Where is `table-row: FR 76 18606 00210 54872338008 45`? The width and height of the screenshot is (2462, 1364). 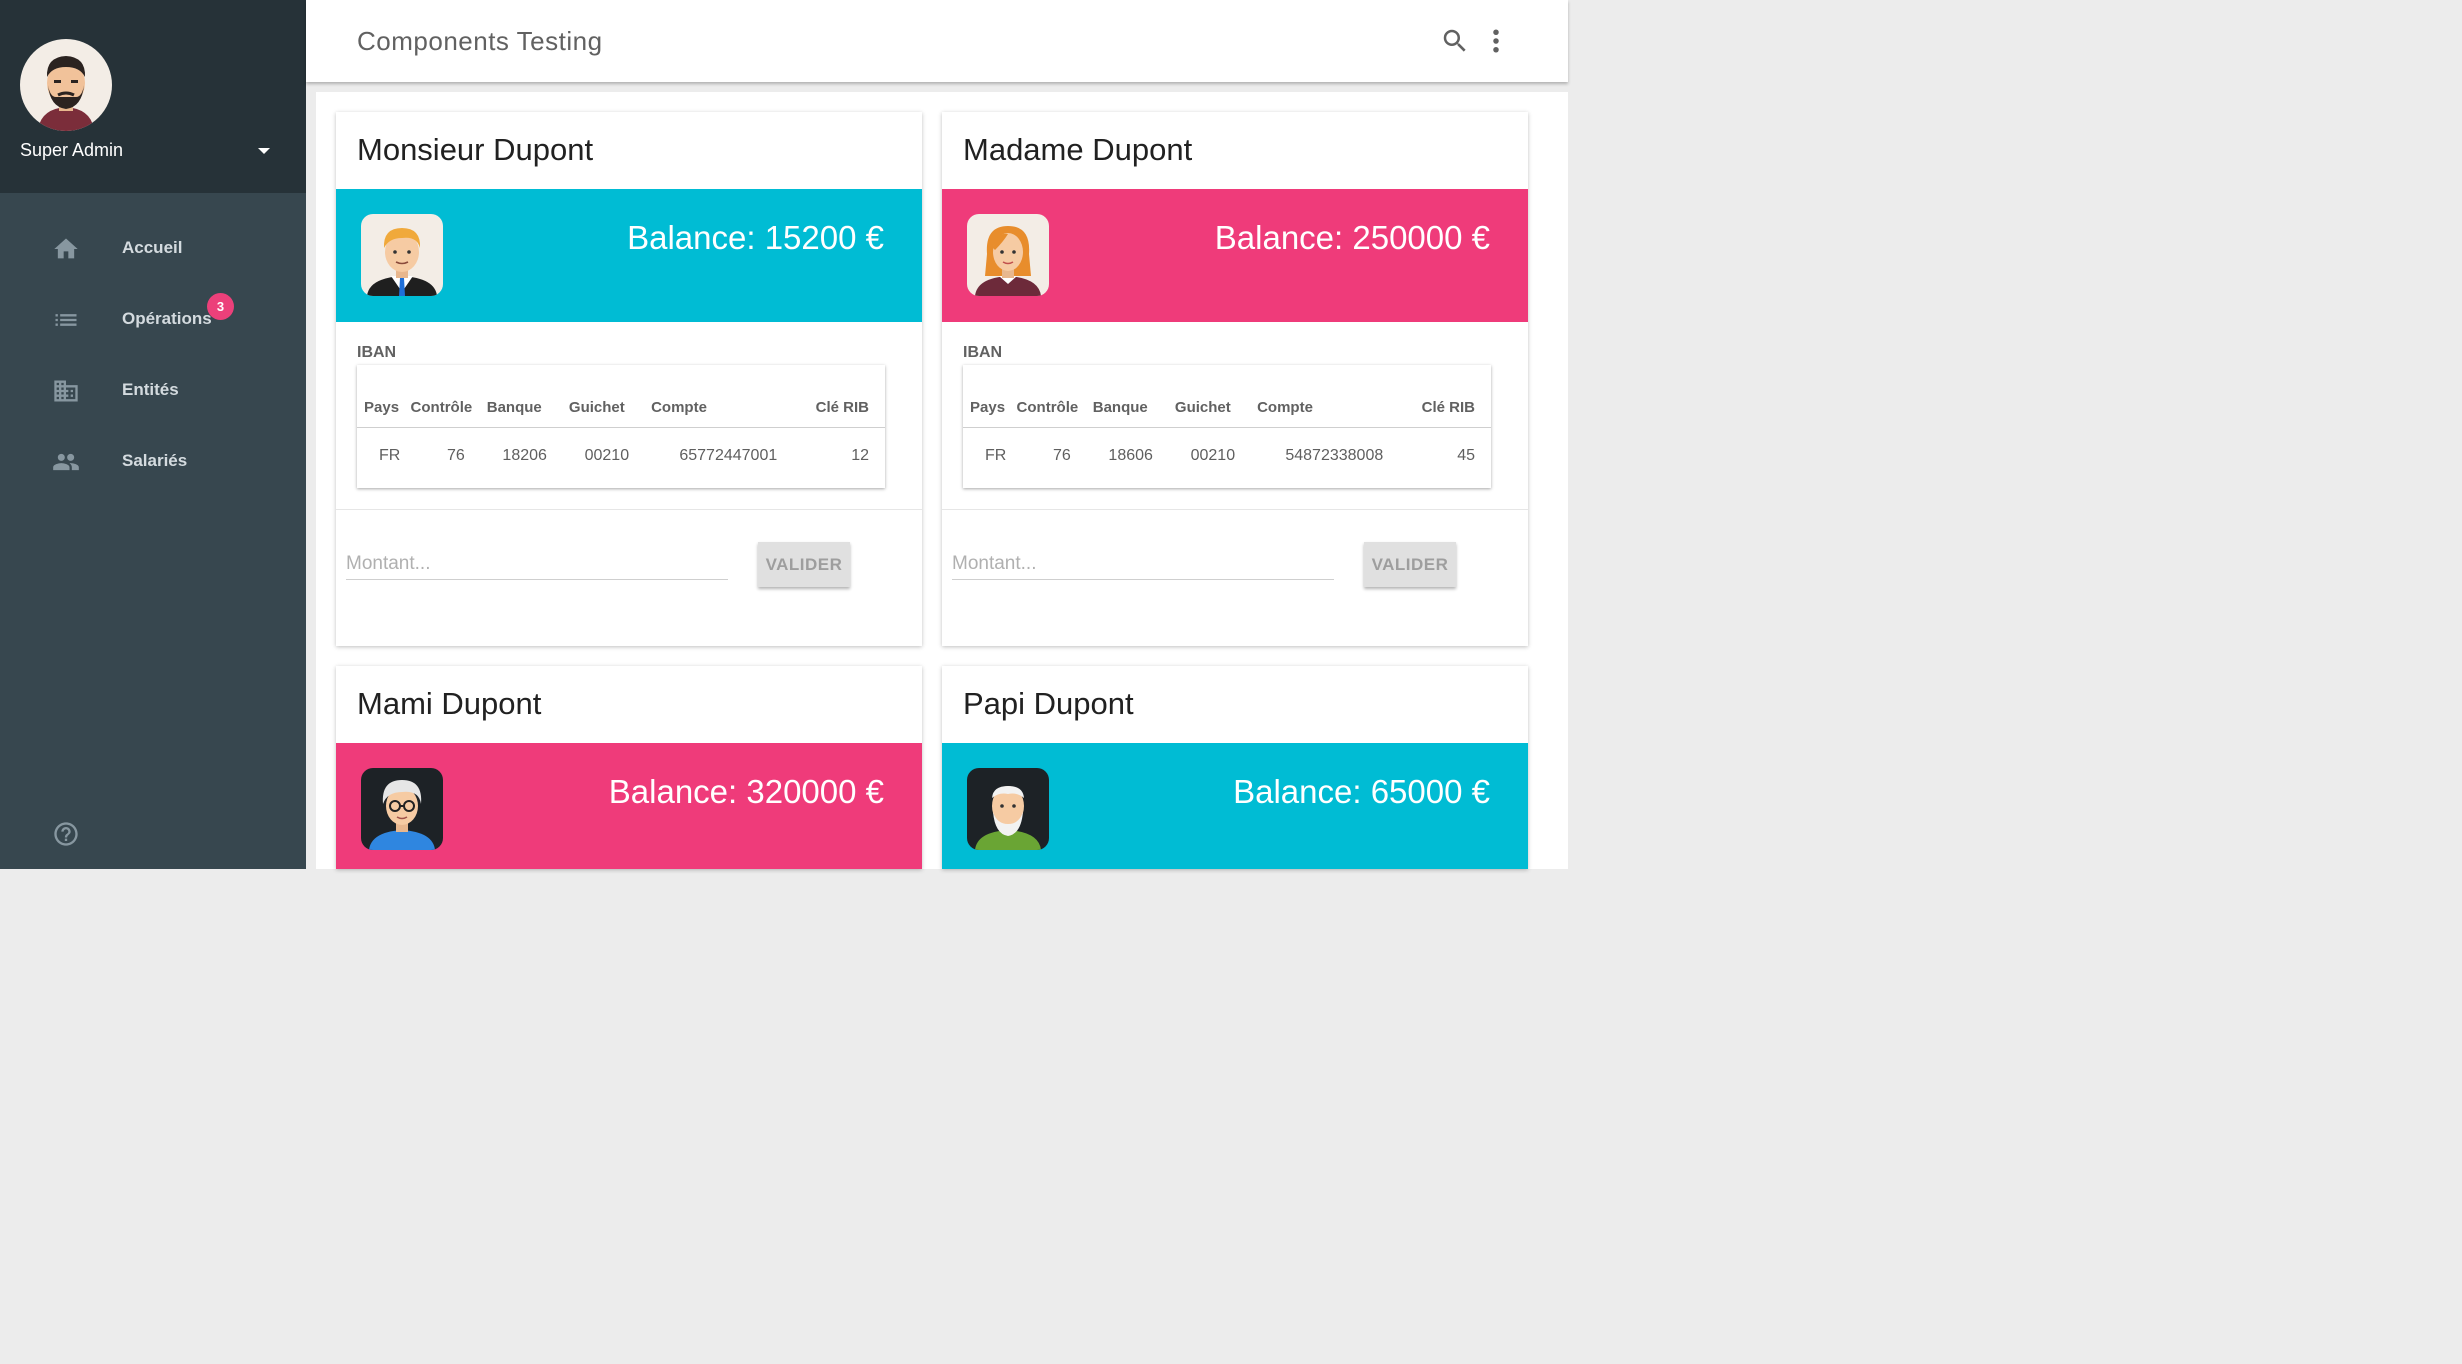
table-row: FR 76 18606 00210 54872338008 45 is located at coordinates (1227, 456).